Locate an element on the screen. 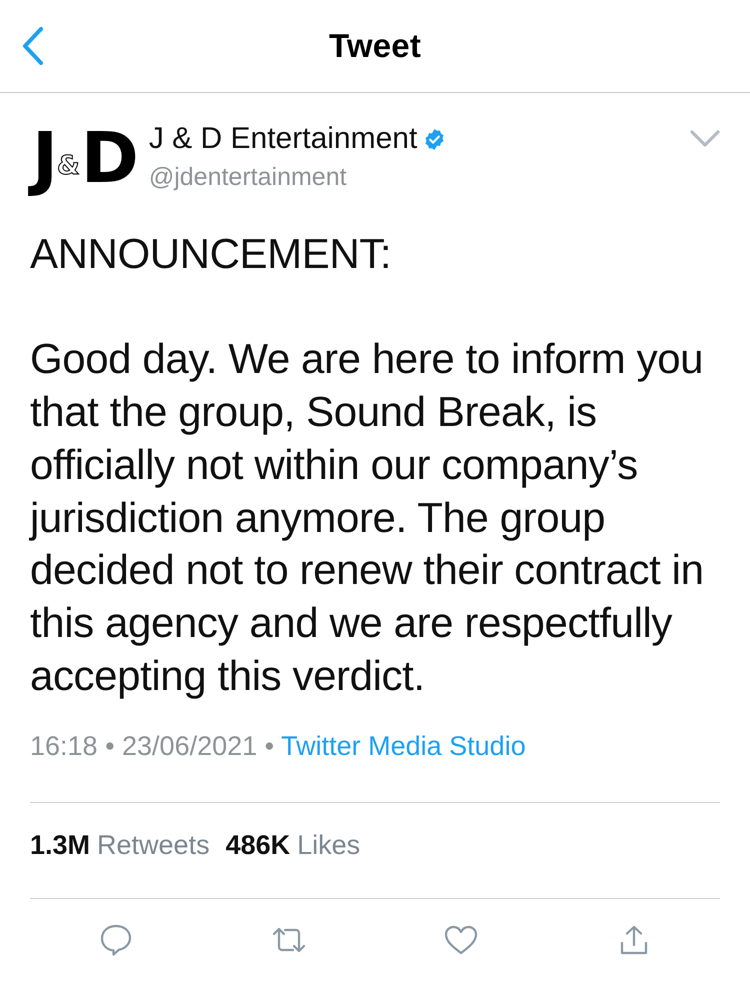 Image resolution: width=750 pixels, height=985 pixels. author-name: J & D Entertainment is located at coordinates (283, 139).